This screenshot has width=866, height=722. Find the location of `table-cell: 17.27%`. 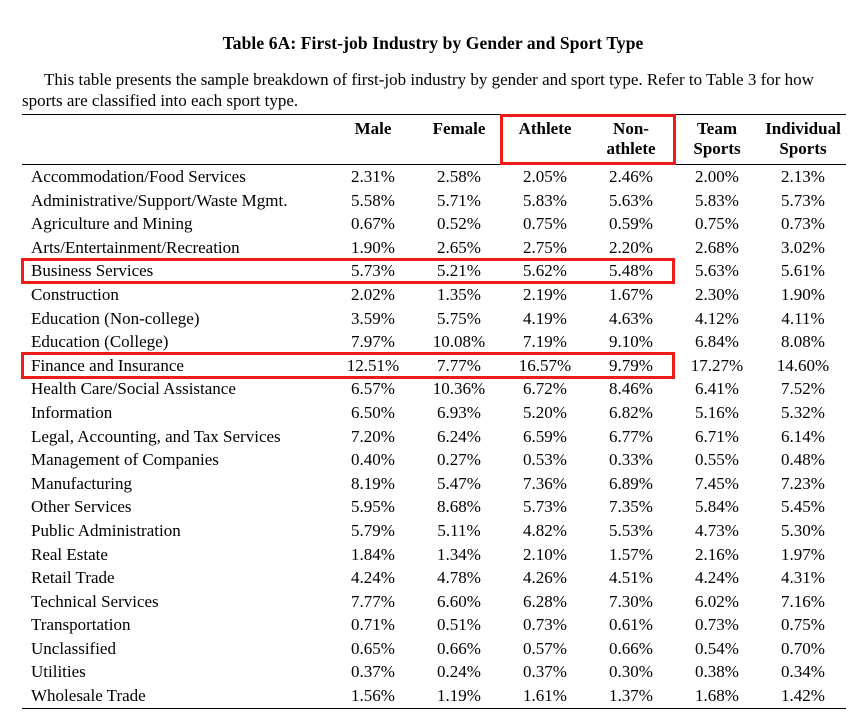

table-cell: 17.27% is located at coordinates (717, 365).